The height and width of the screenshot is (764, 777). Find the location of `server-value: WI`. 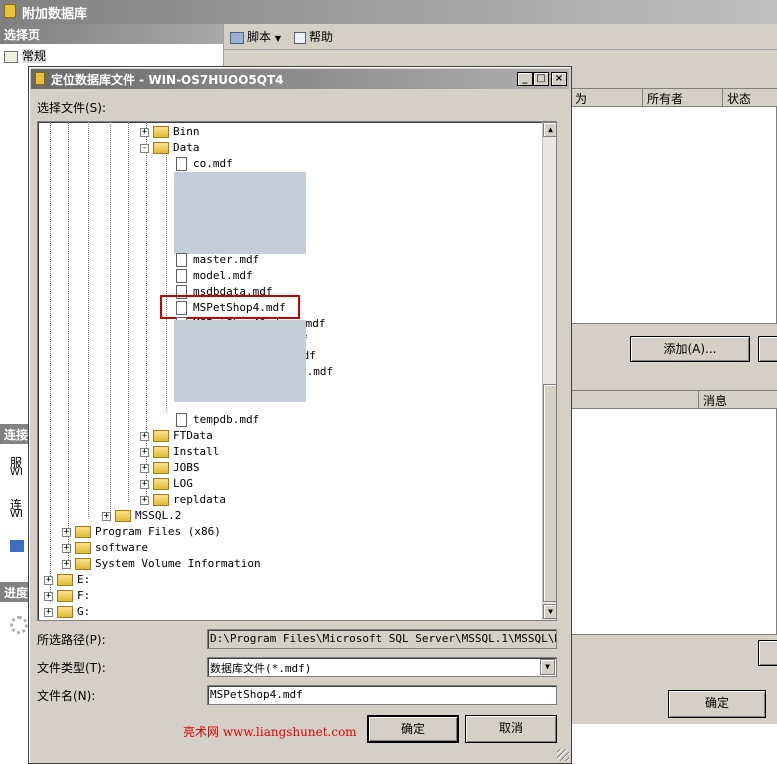

server-value: WI is located at coordinates (16, 472).